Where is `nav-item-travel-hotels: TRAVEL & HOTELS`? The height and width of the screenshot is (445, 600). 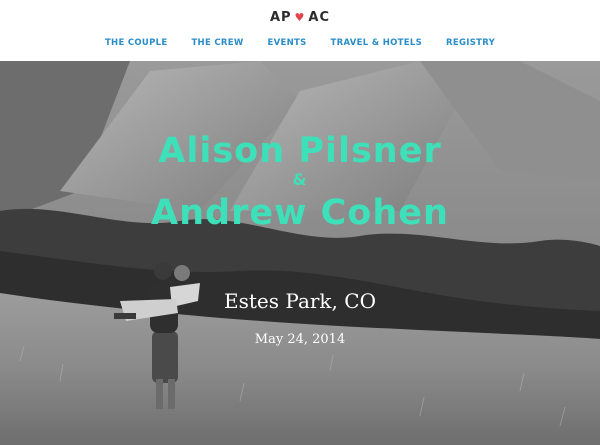 nav-item-travel-hotels: TRAVEL & HOTELS is located at coordinates (376, 43).